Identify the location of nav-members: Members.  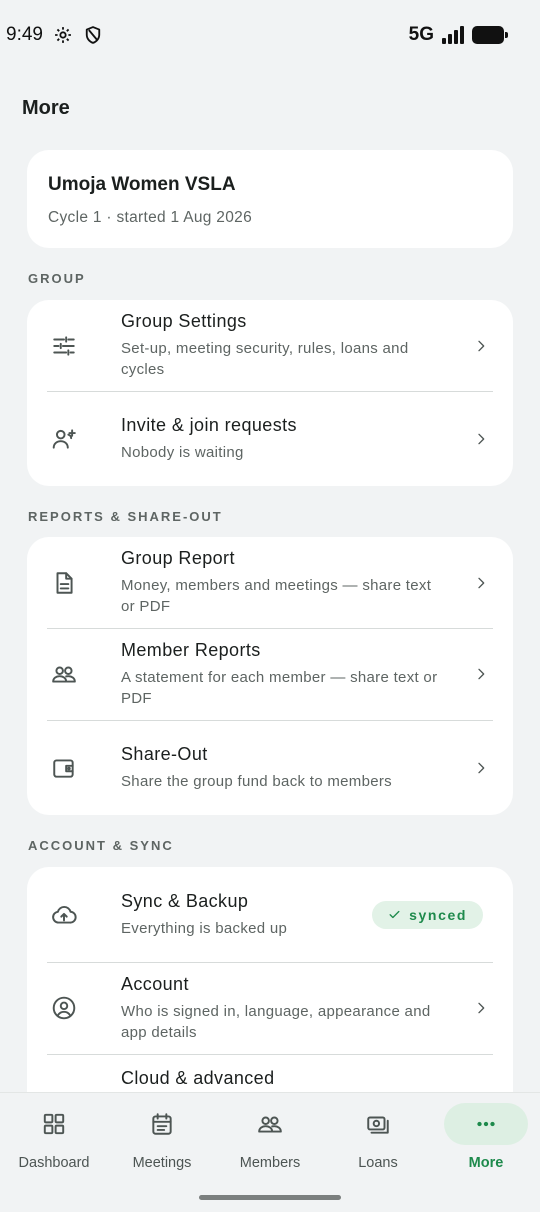
(270, 1141).